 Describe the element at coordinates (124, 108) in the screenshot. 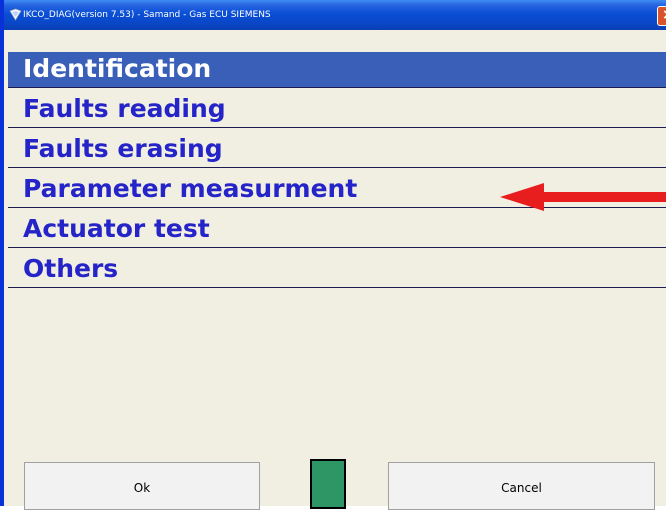

I see `menu-item-label: Faults reading` at that location.